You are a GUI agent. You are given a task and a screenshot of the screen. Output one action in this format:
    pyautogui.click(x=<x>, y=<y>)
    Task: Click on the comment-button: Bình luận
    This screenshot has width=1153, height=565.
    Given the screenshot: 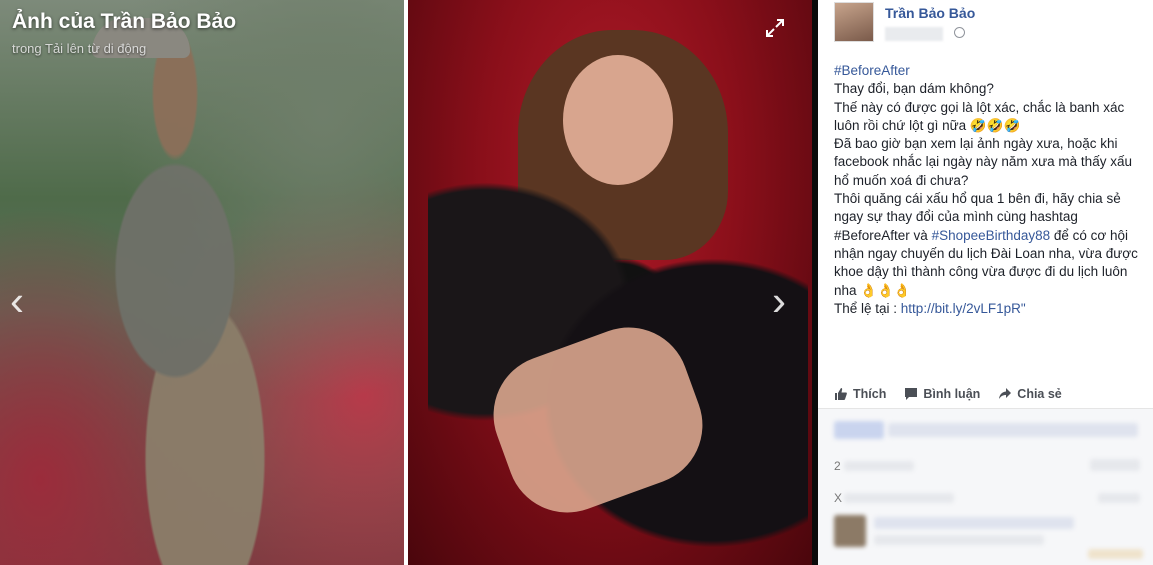 What is the action you would take?
    pyautogui.click(x=942, y=394)
    